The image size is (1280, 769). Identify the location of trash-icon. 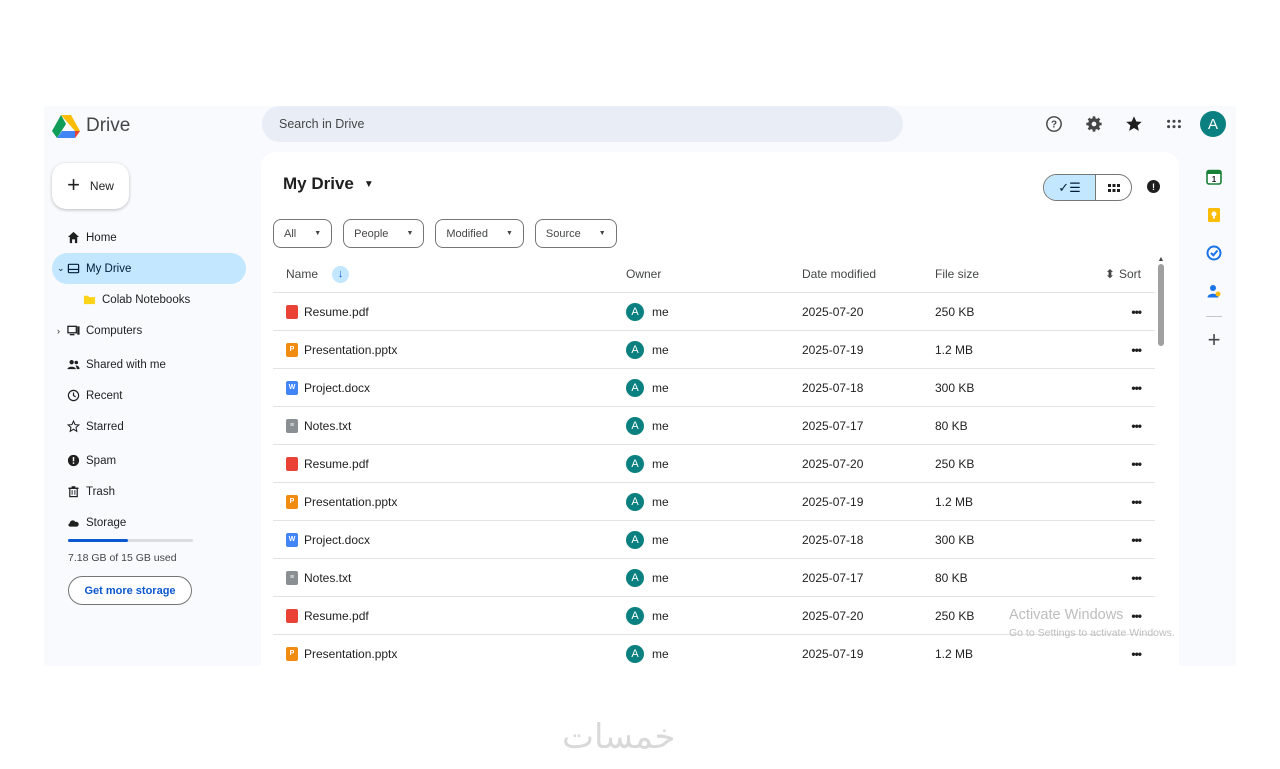
(73, 492).